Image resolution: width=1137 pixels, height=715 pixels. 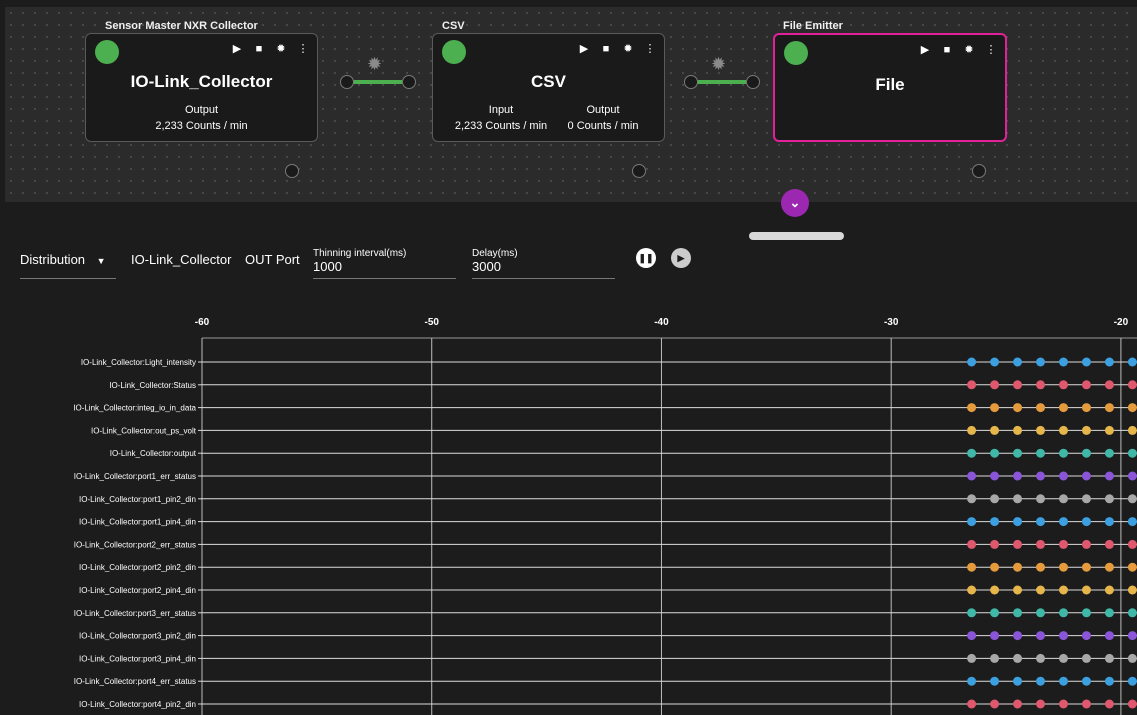 What do you see at coordinates (327, 266) in the screenshot?
I see `thinning-input: 1000` at bounding box center [327, 266].